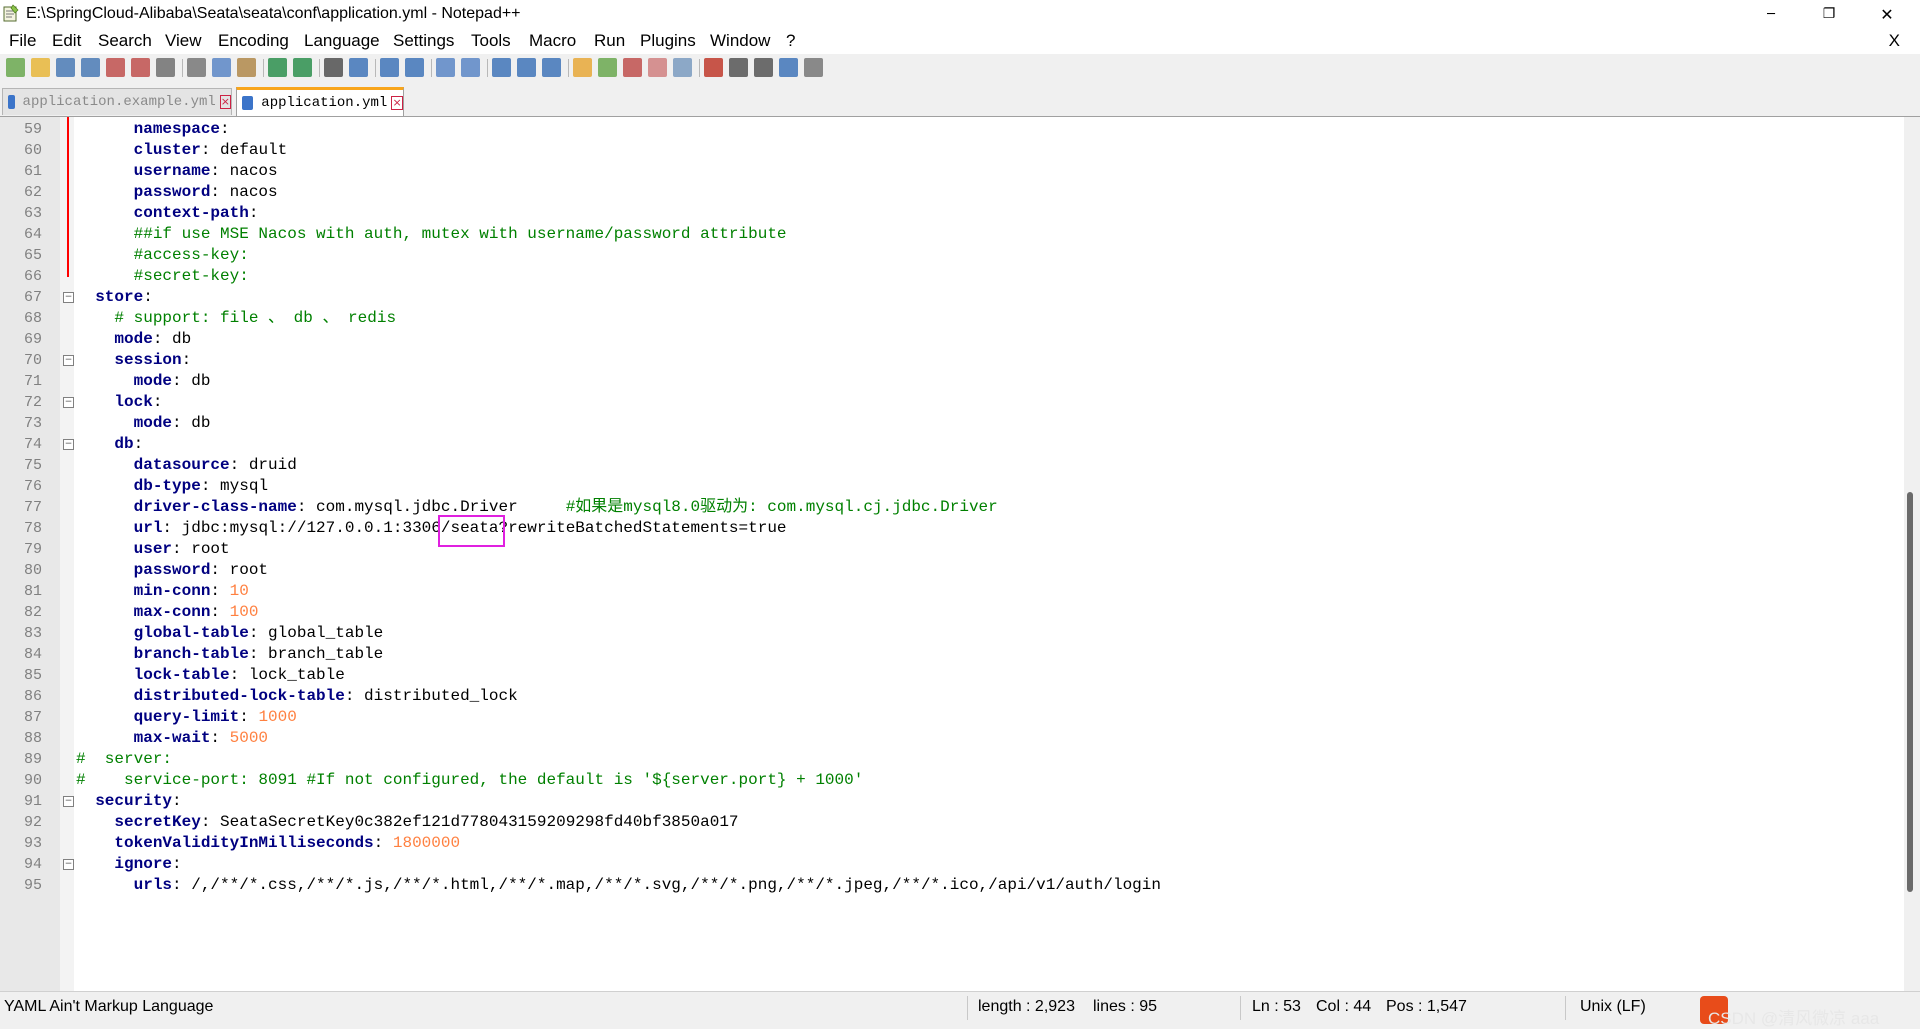  I want to click on save-macro-icon, so click(813, 67).